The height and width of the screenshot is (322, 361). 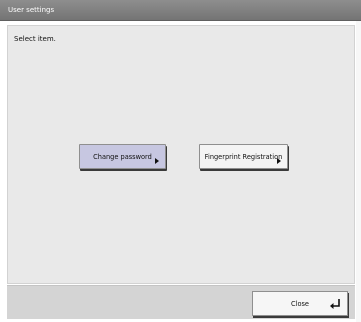 I want to click on fingerprint-registration-button: Fingerprint Registration, so click(x=243, y=156).